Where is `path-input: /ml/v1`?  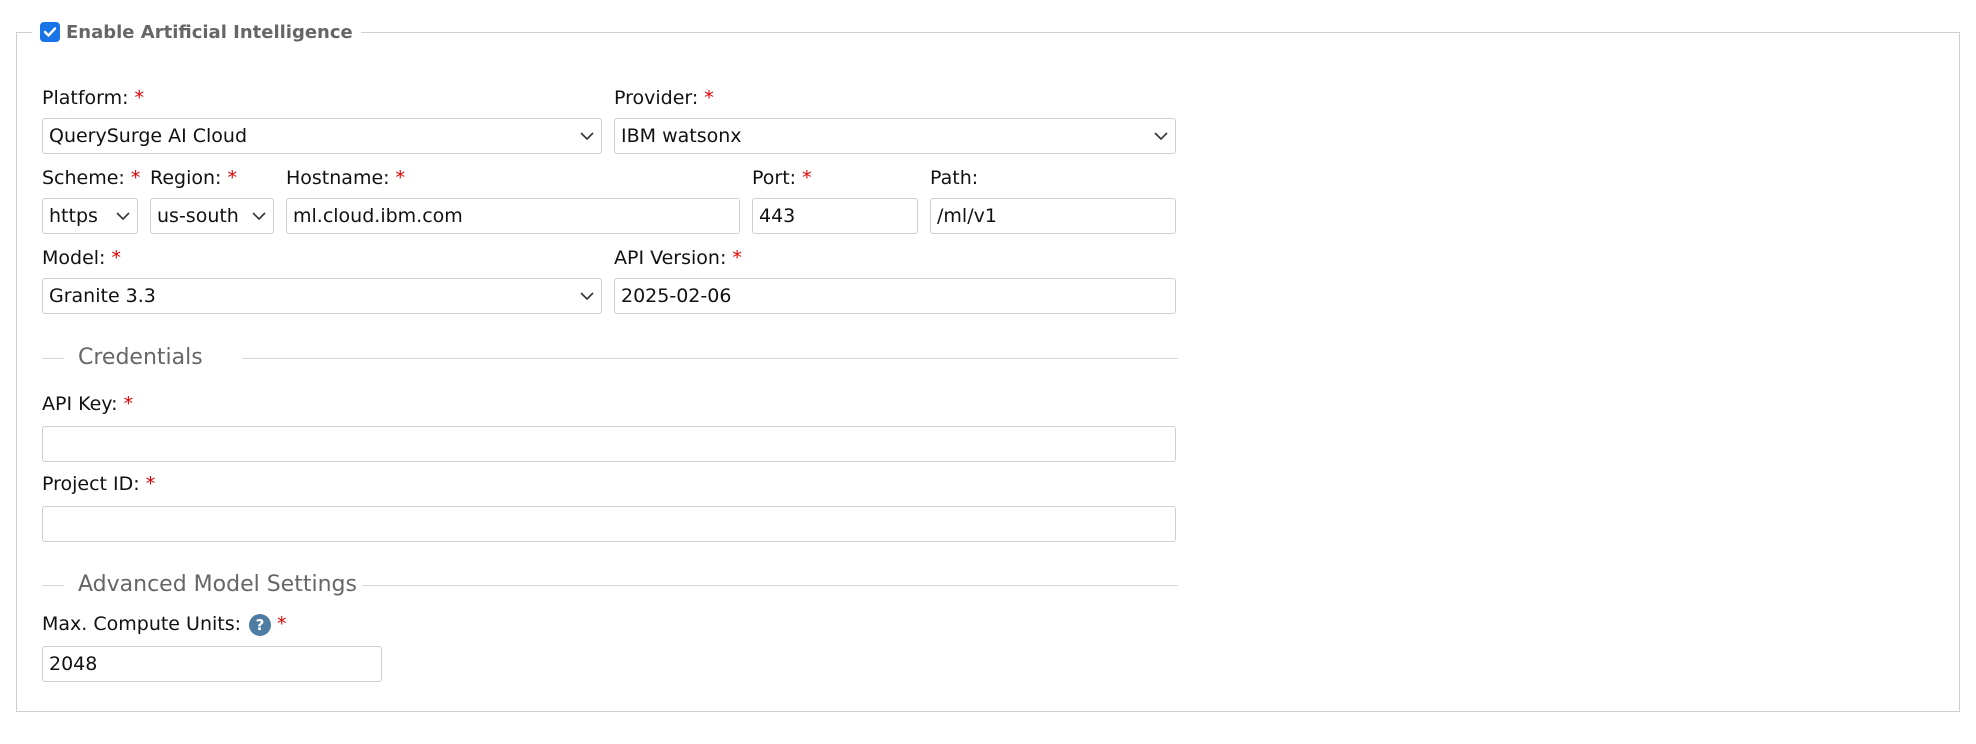
path-input: /ml/v1 is located at coordinates (1053, 216).